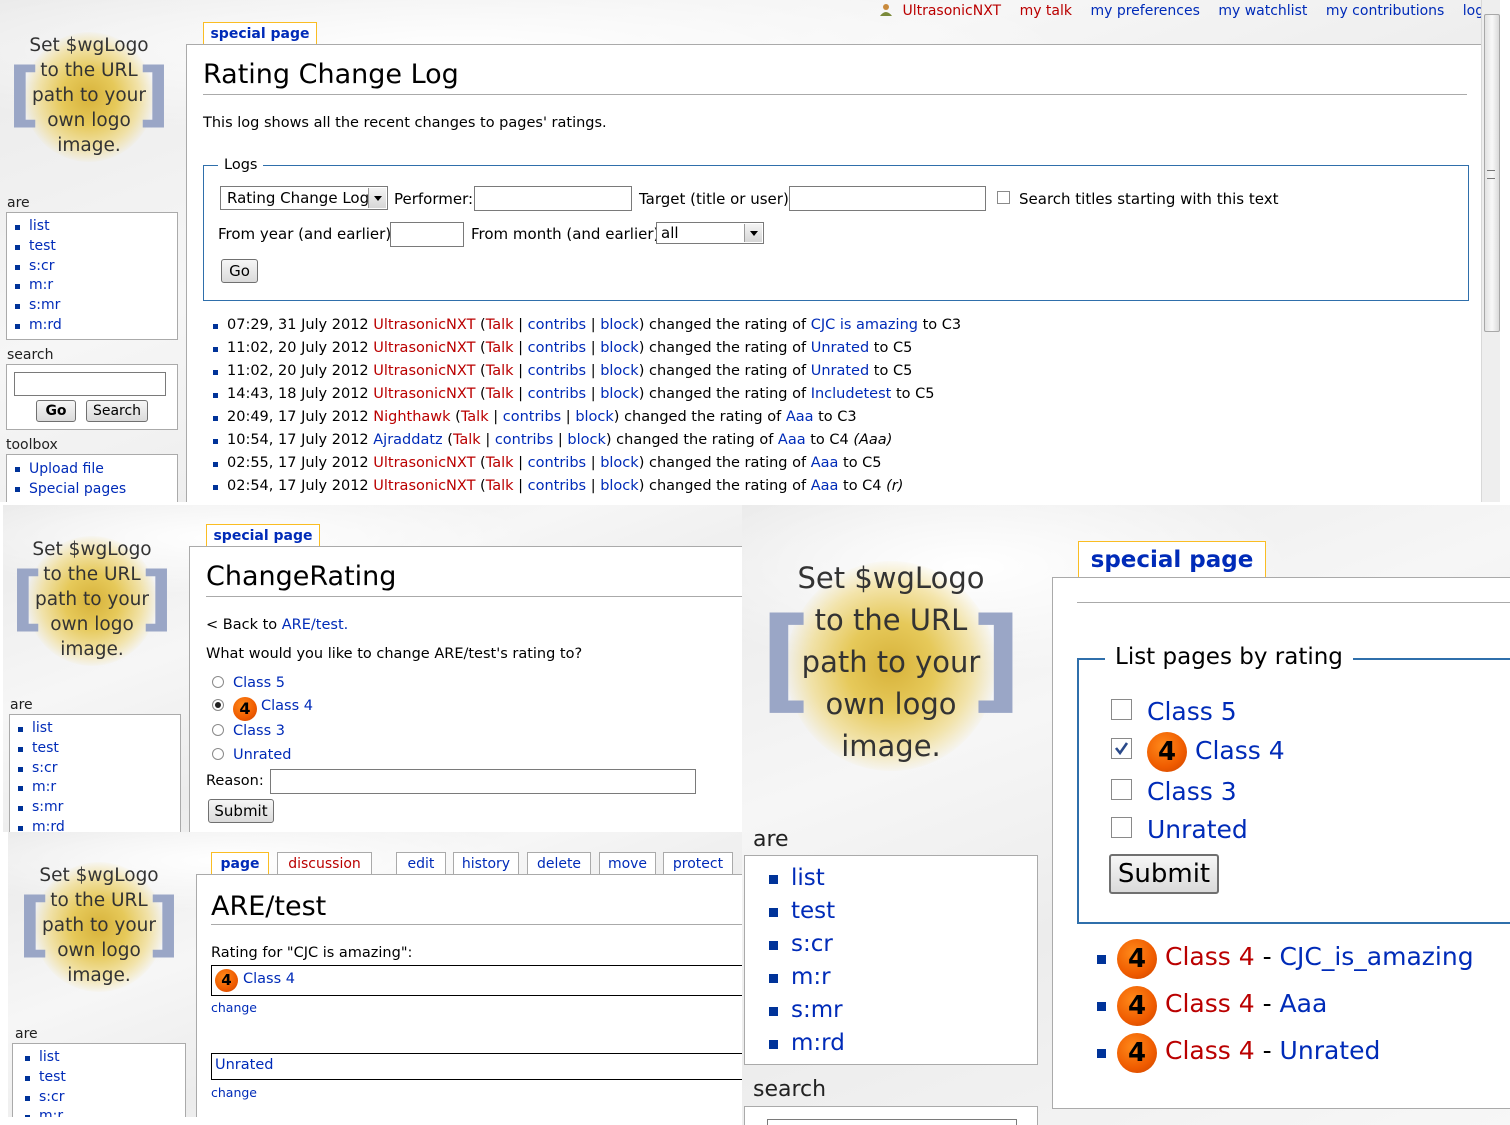 The height and width of the screenshot is (1125, 1510). I want to click on special-pages-link: Special pages, so click(96, 489).